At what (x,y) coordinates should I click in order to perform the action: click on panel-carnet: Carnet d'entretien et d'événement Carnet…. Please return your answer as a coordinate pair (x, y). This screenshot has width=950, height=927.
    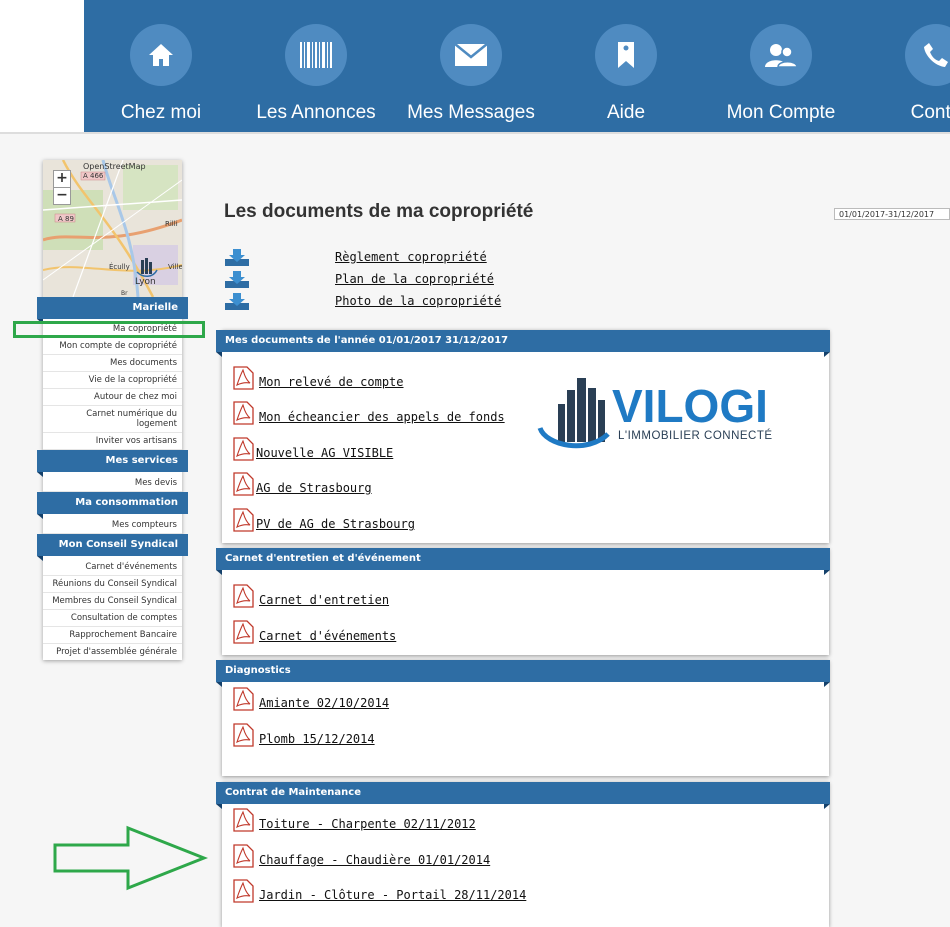
    Looking at the image, I should click on (523, 601).